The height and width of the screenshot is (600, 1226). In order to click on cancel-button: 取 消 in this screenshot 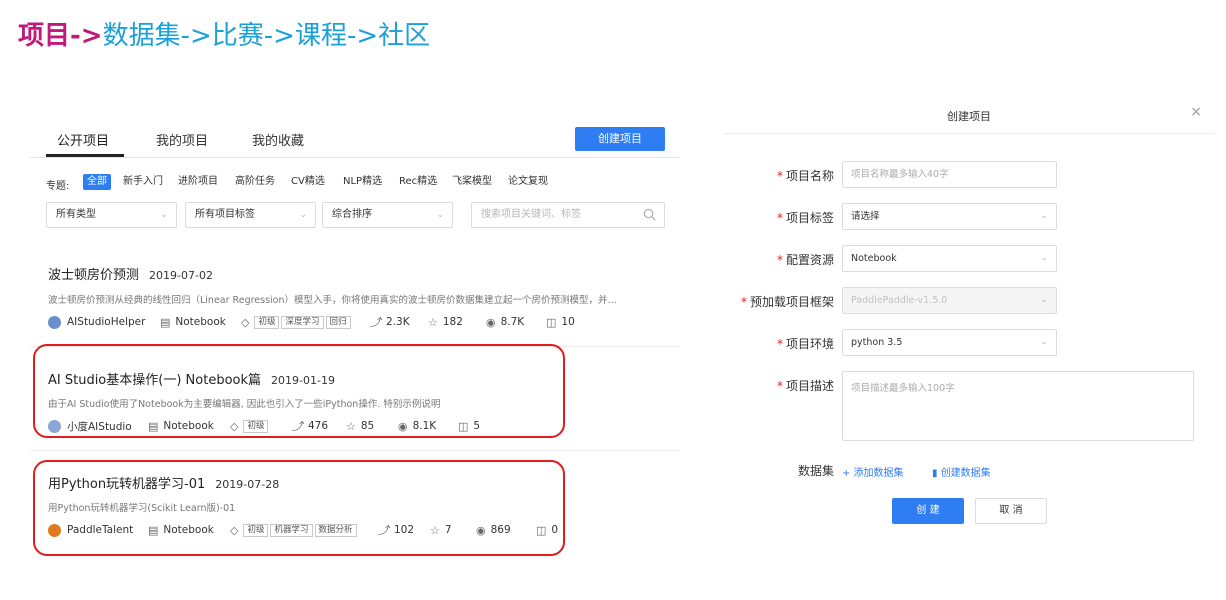, I will do `click(1011, 511)`.